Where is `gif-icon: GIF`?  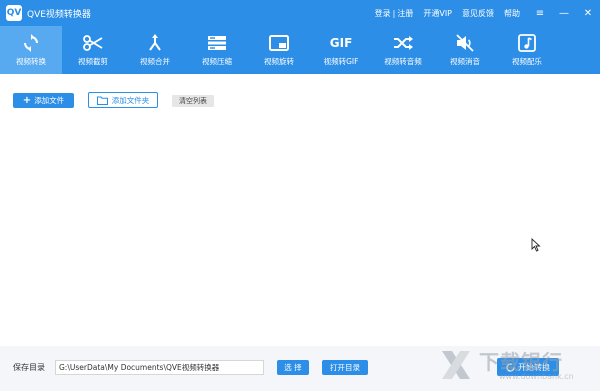
gif-icon: GIF is located at coordinates (341, 43).